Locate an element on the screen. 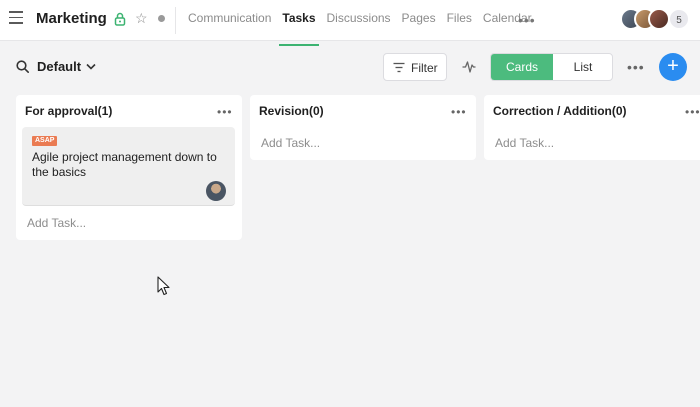  mouse-cursor-icon is located at coordinates (163, 286).